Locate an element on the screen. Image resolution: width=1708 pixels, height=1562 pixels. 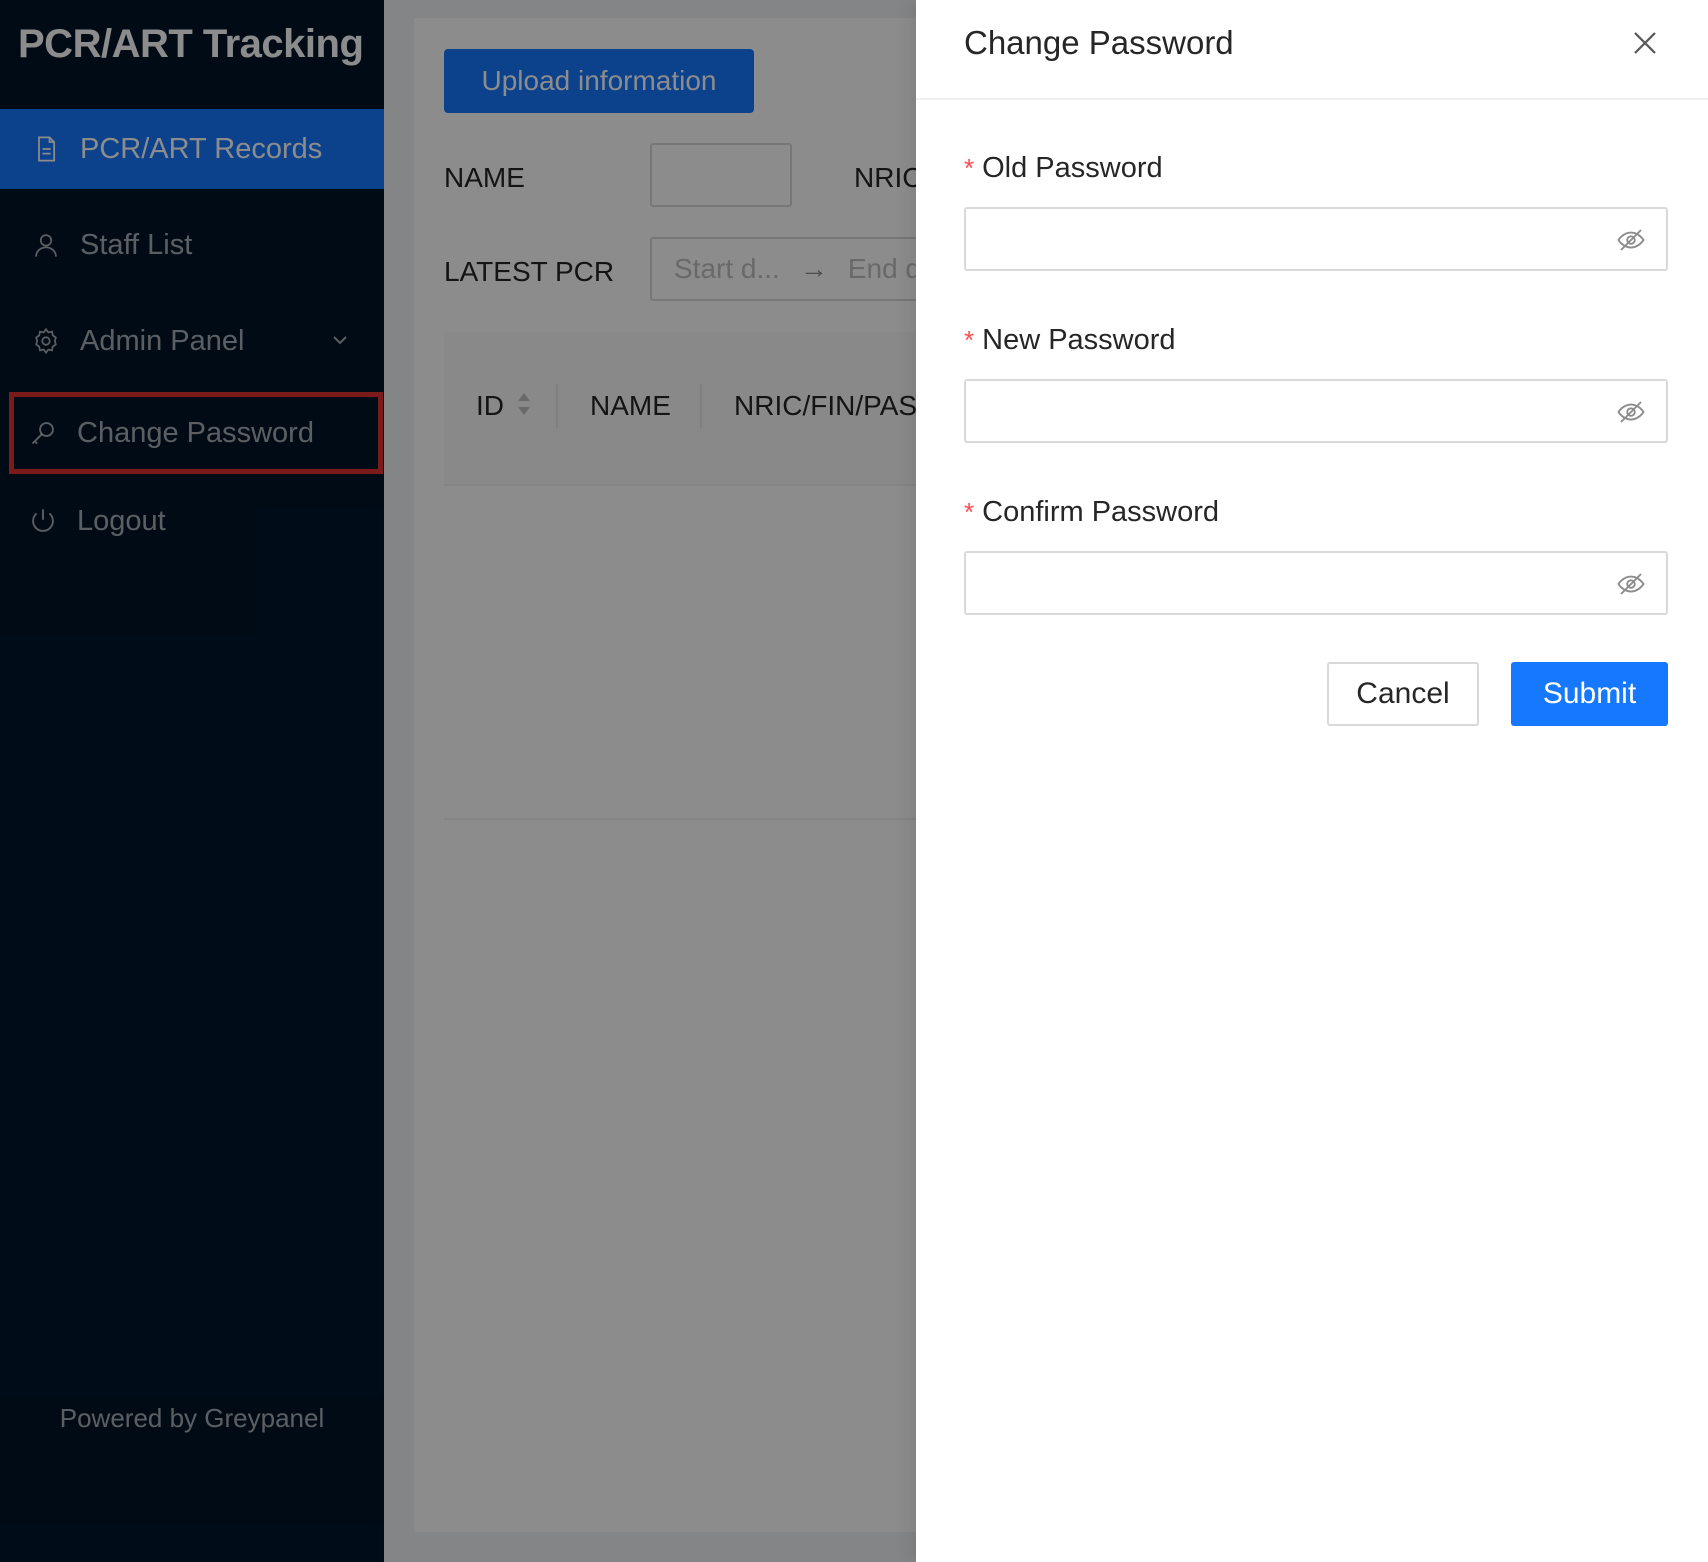
old-password-label: * Old Password is located at coordinates (1063, 168).